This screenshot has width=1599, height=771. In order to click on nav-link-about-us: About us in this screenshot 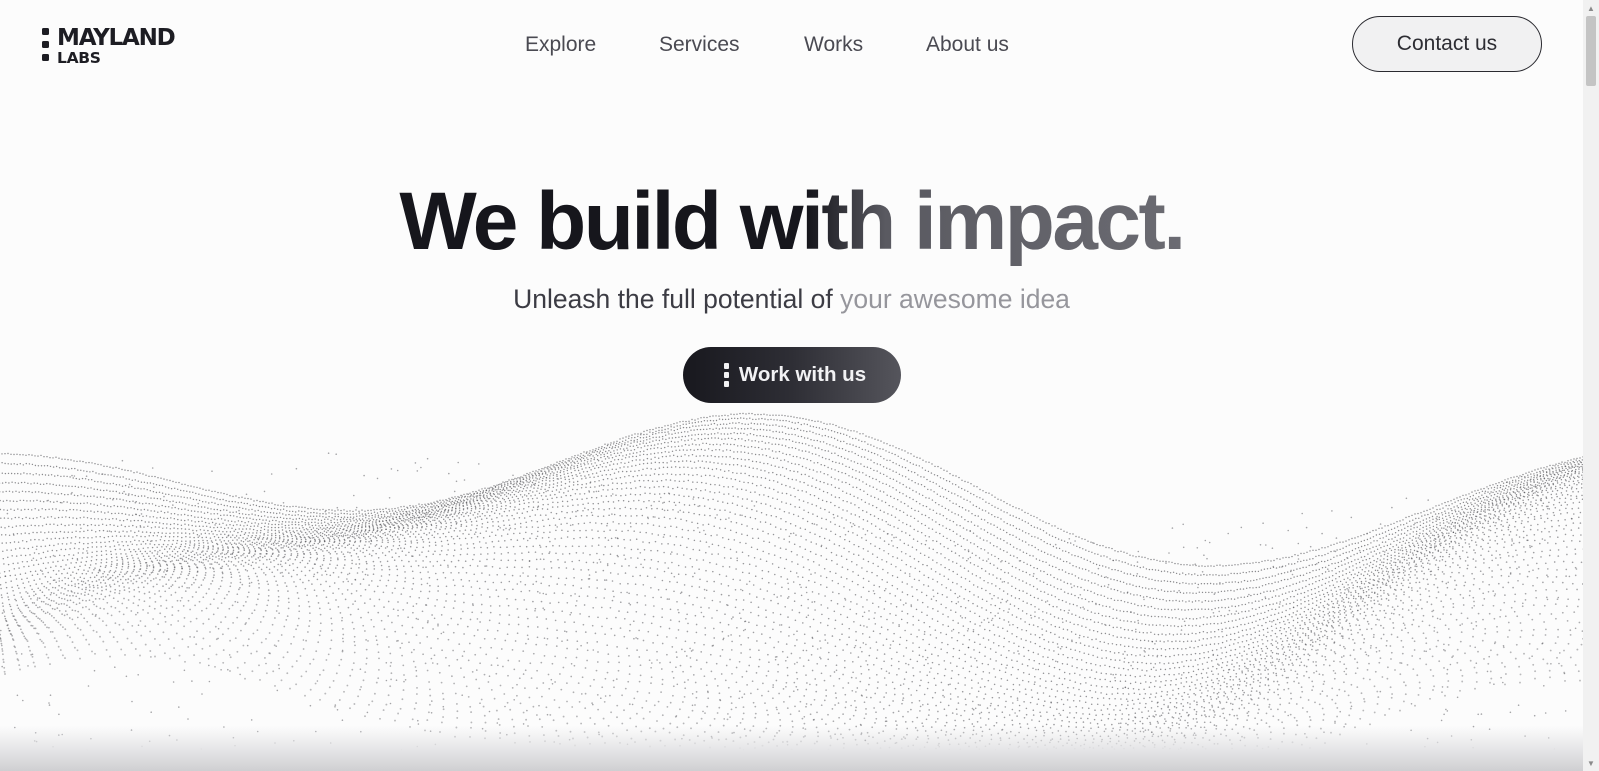, I will do `click(967, 45)`.